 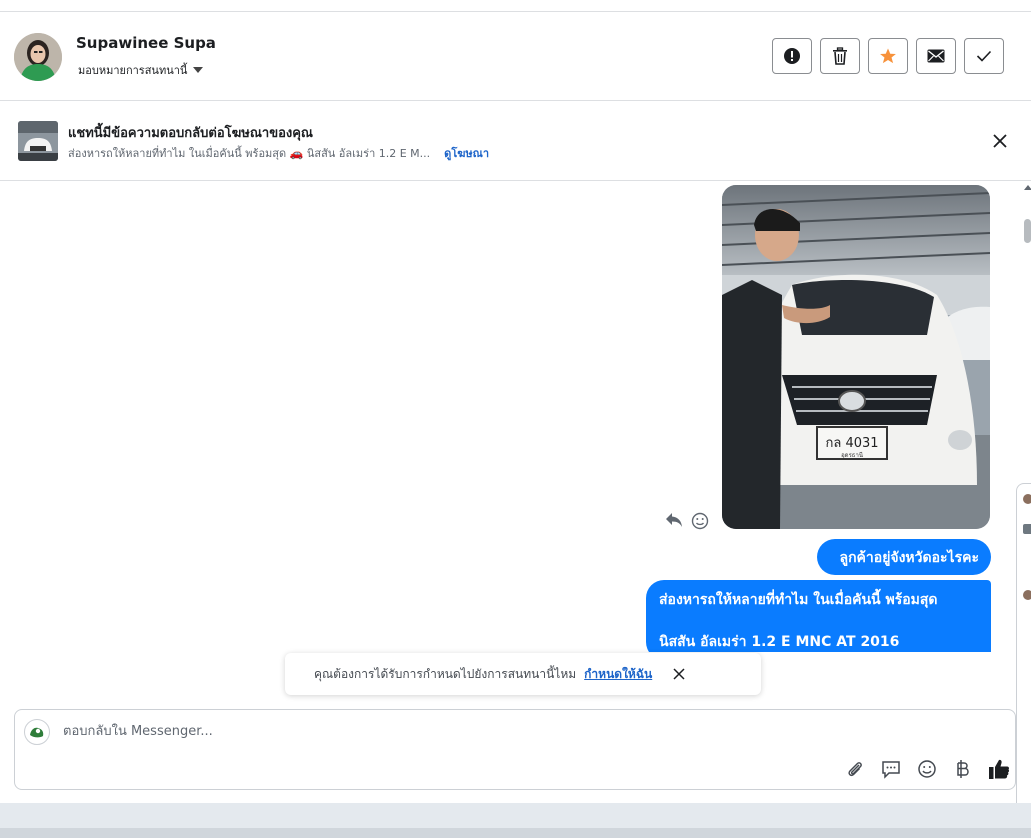 I want to click on close-banner-button, so click(x=1000, y=141).